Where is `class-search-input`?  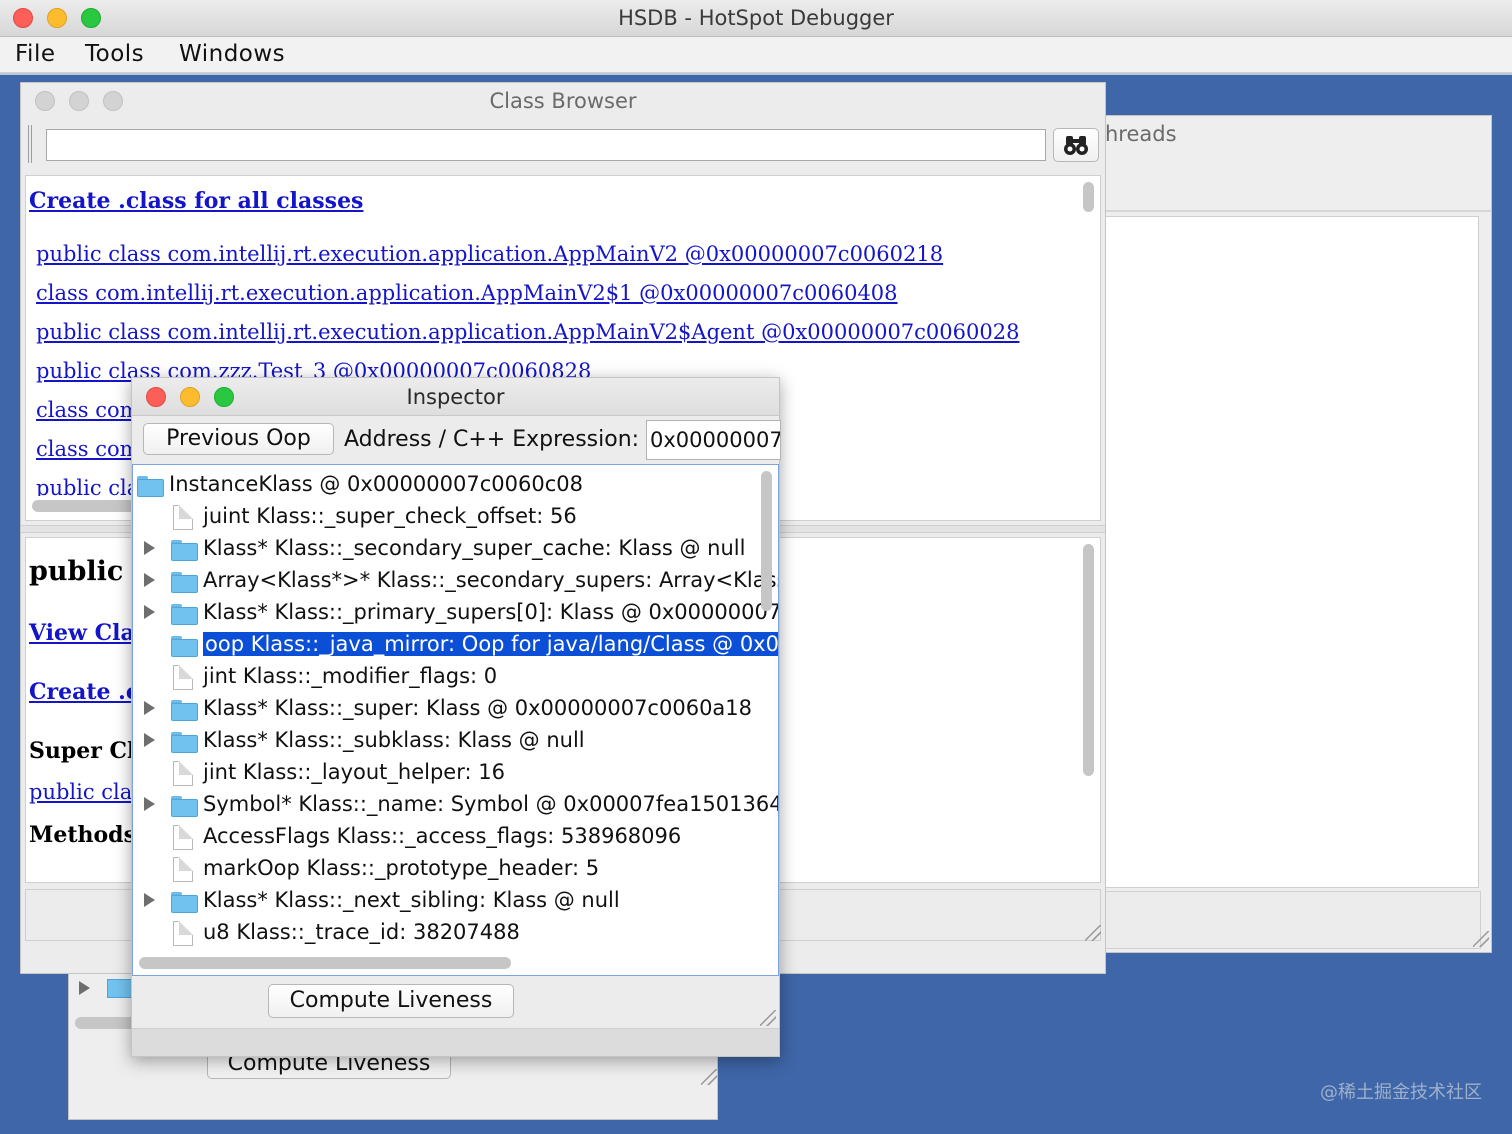 class-search-input is located at coordinates (546, 145).